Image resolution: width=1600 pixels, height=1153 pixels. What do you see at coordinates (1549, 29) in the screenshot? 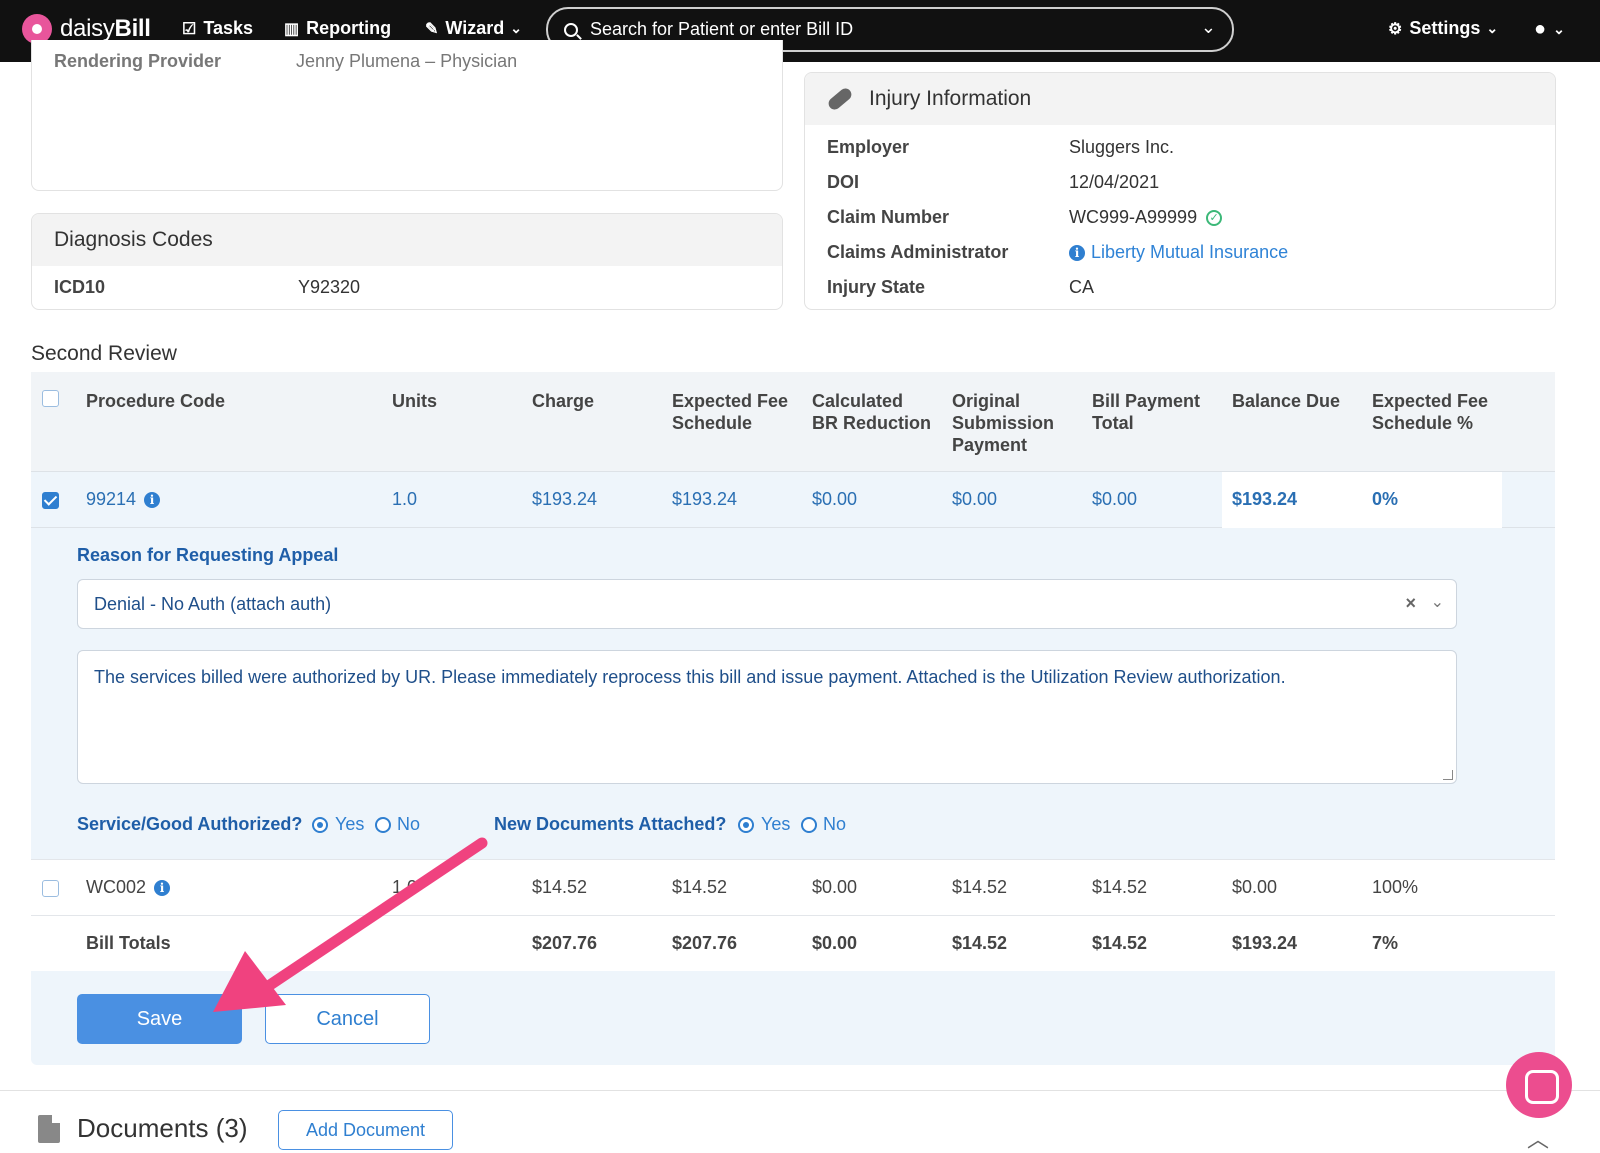
I see `user-menu: ● ⌄` at bounding box center [1549, 29].